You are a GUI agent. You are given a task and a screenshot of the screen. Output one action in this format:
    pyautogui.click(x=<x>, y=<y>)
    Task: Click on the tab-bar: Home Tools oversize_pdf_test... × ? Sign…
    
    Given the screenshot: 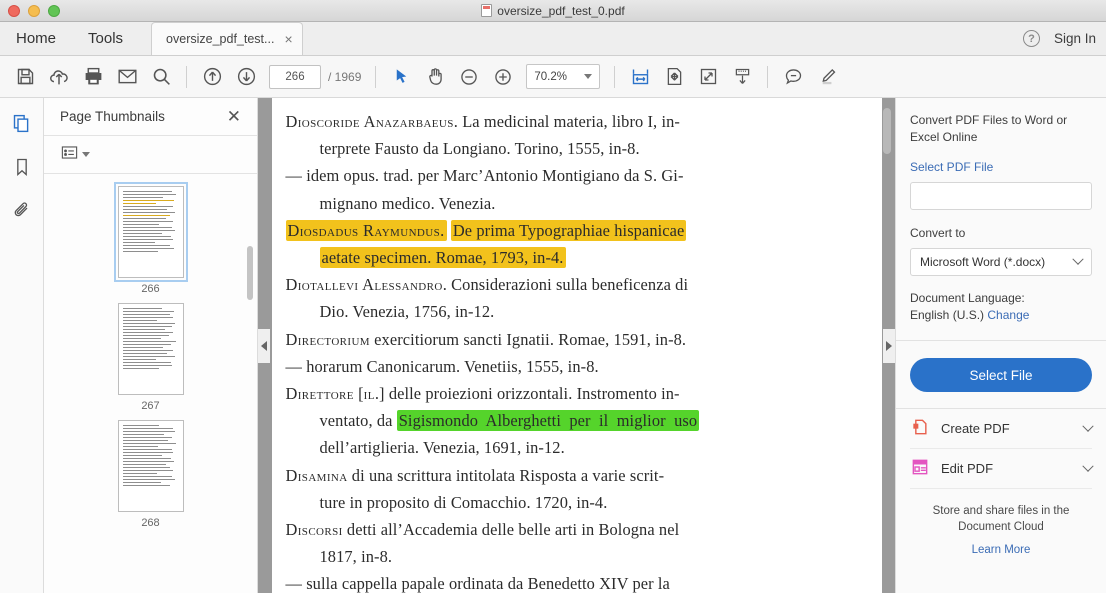 What is the action you would take?
    pyautogui.click(x=553, y=39)
    